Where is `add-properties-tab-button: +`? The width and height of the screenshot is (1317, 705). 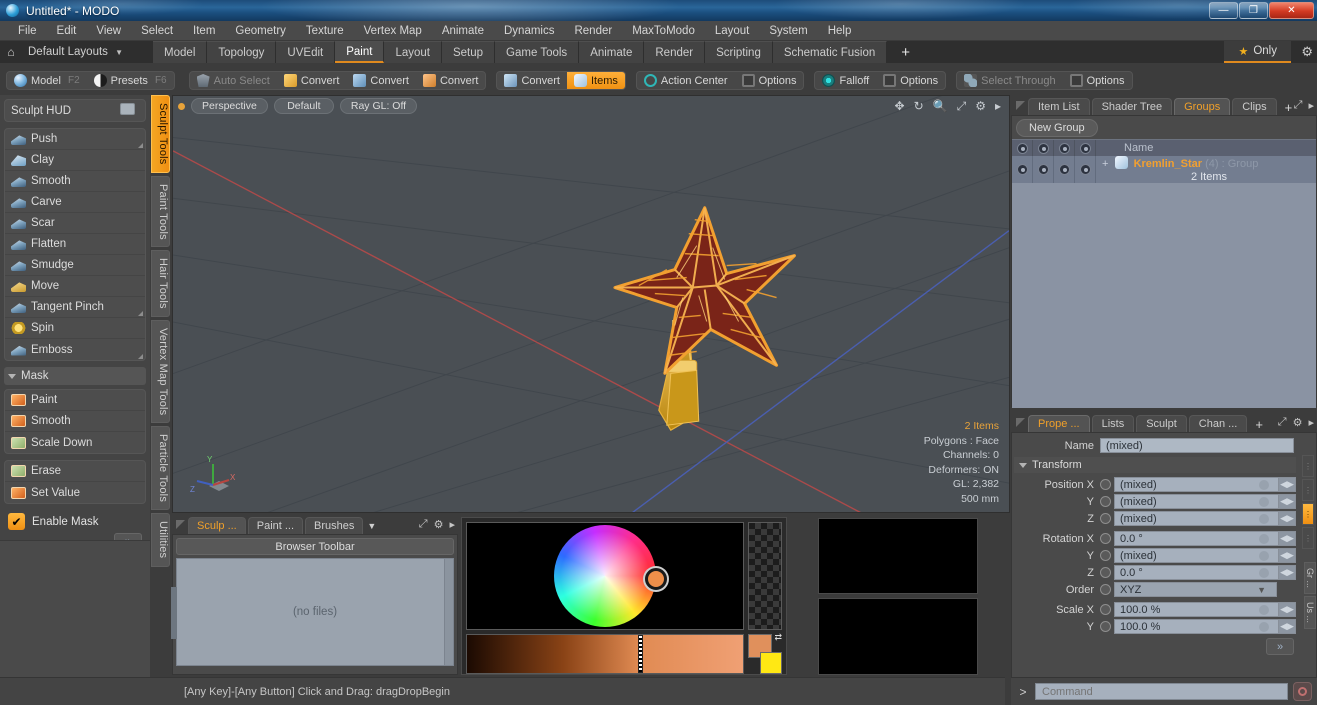 add-properties-tab-button: + is located at coordinates (1259, 424).